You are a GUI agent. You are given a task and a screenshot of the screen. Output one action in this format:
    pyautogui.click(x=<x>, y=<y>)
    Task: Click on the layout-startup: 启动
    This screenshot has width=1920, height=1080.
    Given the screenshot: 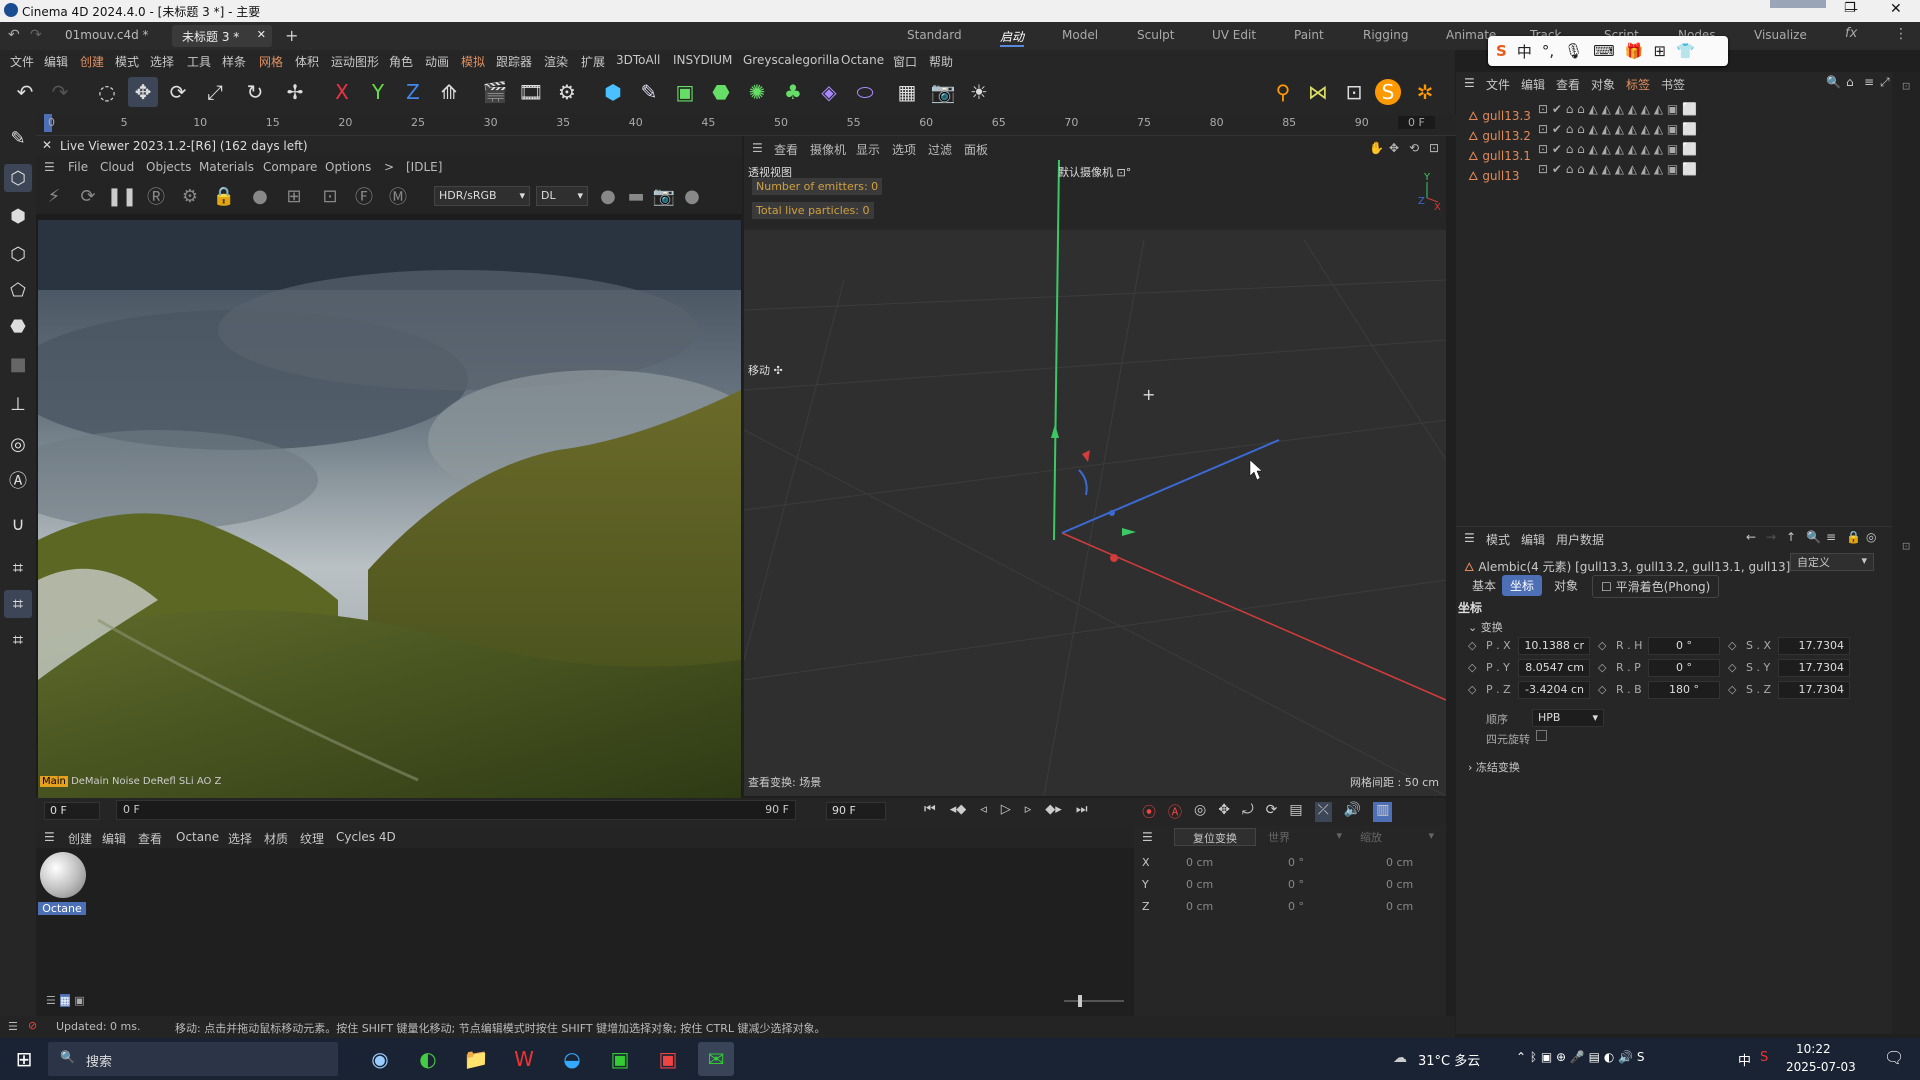 What is the action you would take?
    pyautogui.click(x=1012, y=37)
    